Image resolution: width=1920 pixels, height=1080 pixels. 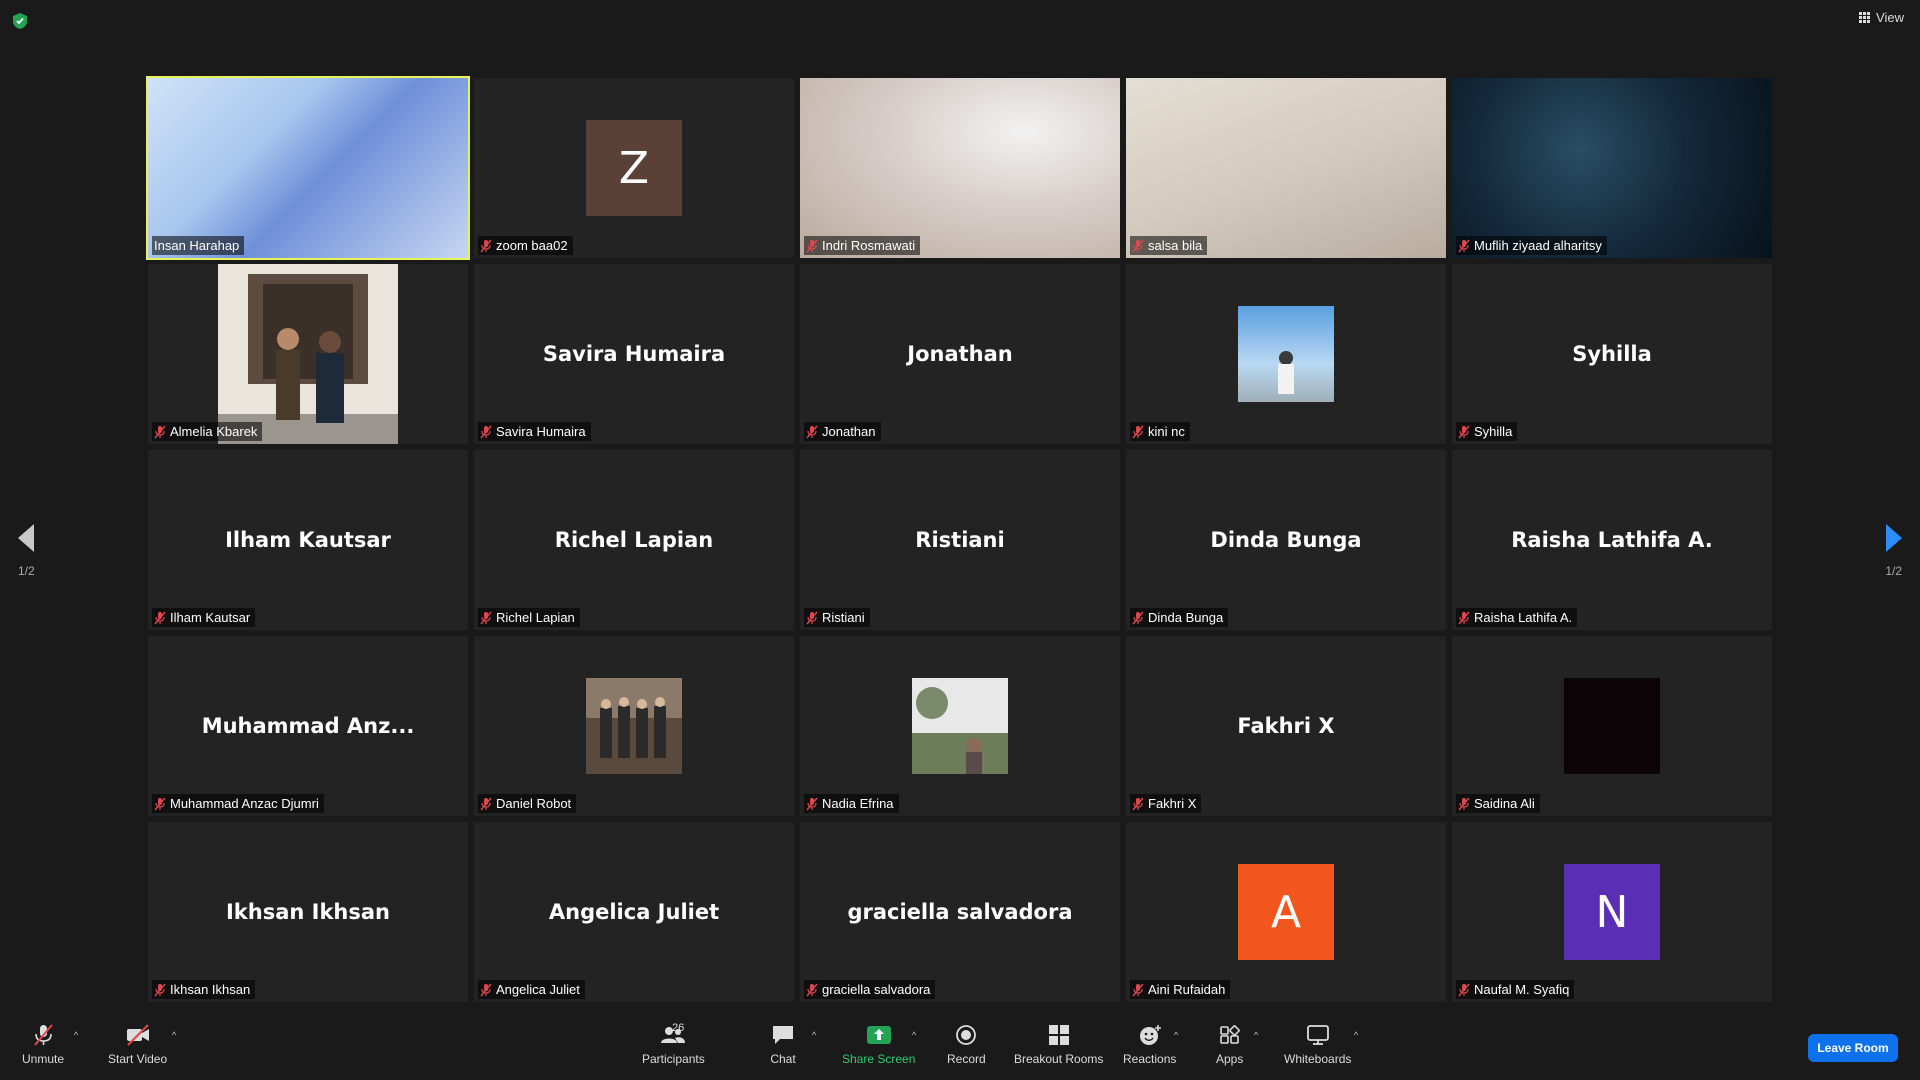 I want to click on share-screen-icon, so click(x=878, y=1035).